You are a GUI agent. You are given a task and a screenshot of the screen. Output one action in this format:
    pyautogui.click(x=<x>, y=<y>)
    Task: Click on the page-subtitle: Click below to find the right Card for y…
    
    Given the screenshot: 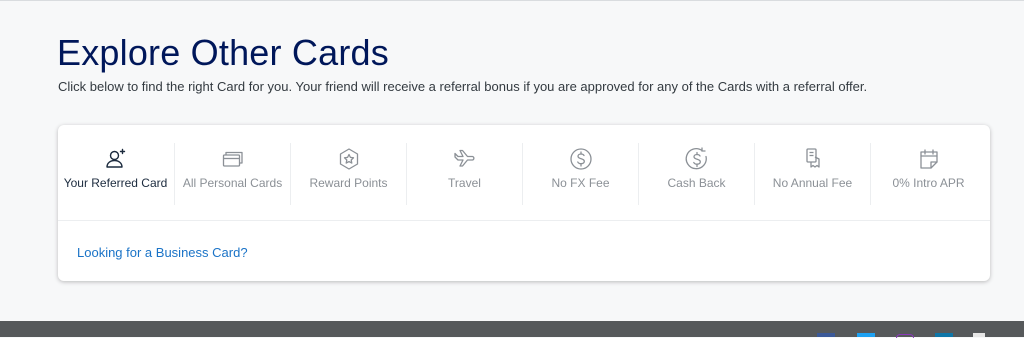 What is the action you would take?
    pyautogui.click(x=463, y=86)
    